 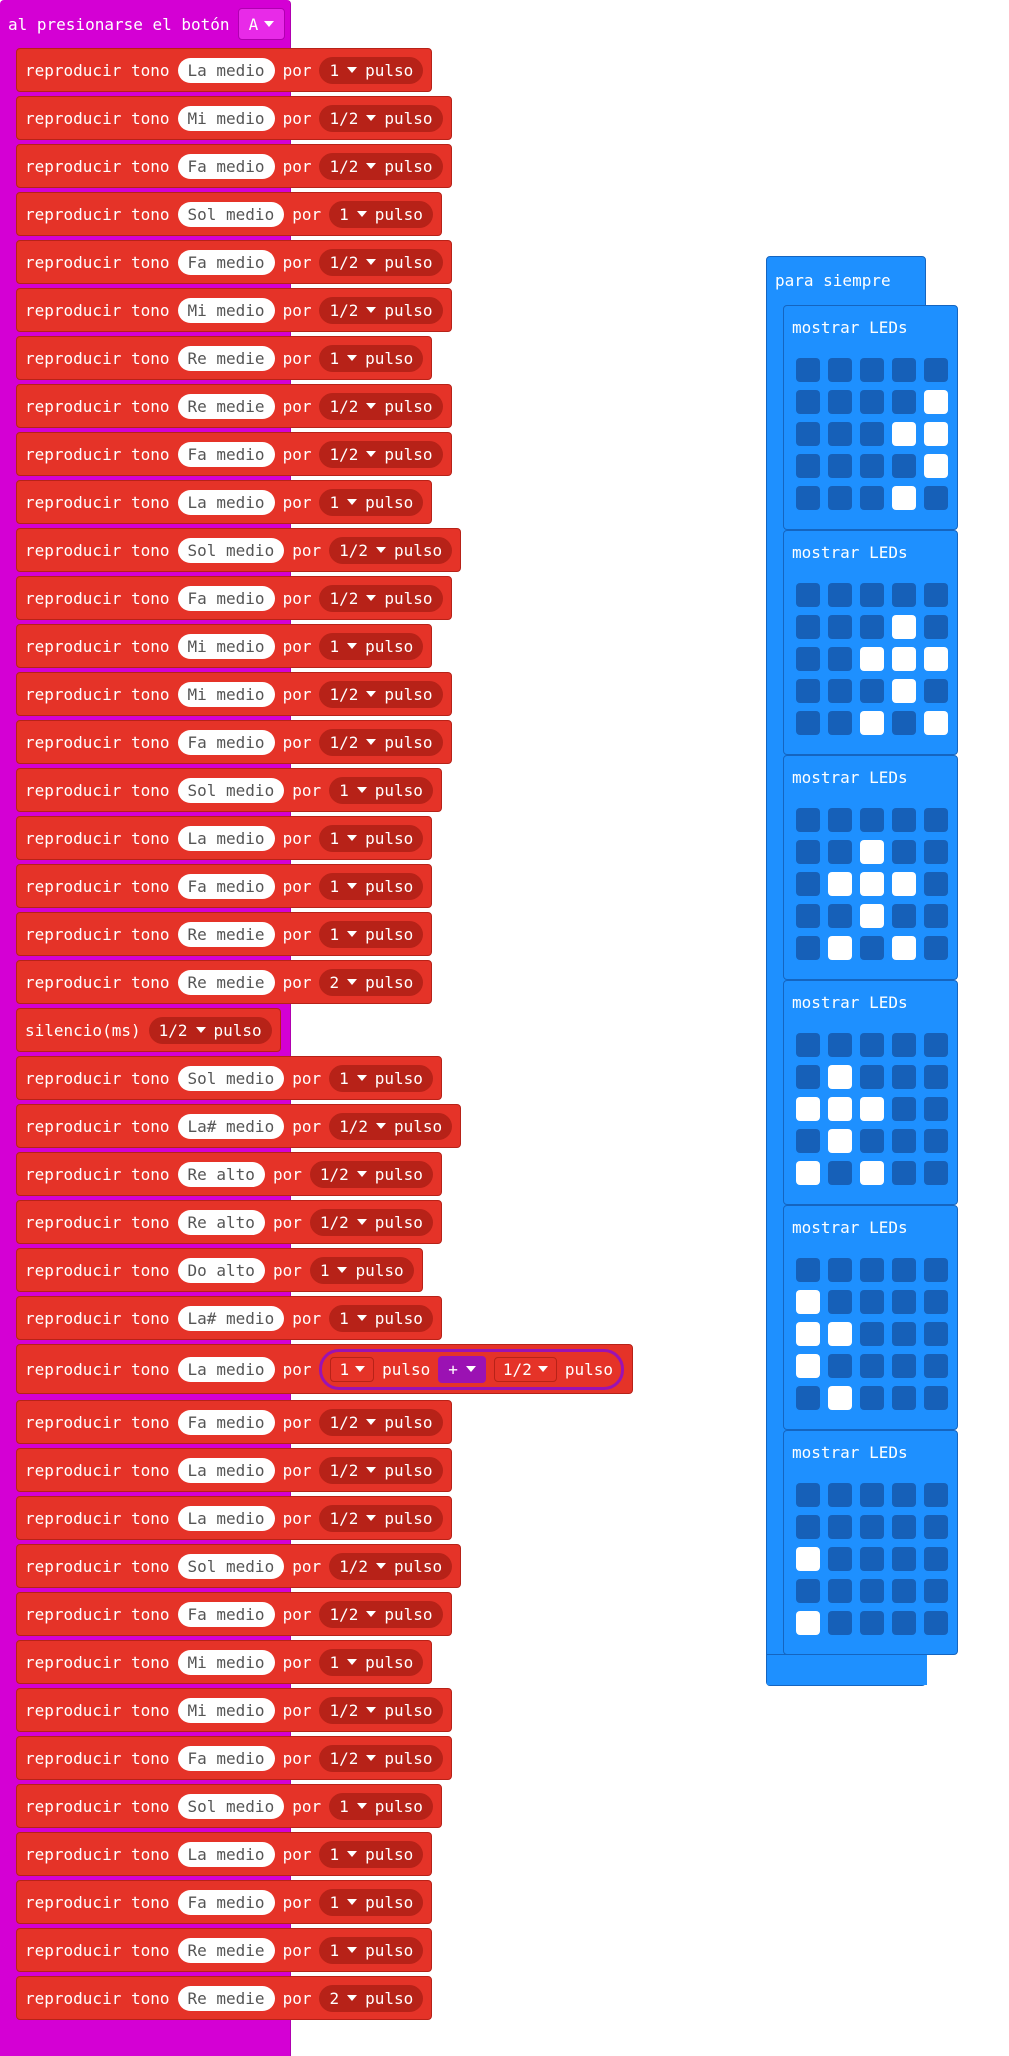 What do you see at coordinates (224, 502) in the screenshot?
I see `play-tone-block: reproducir tono La medio por 1 pulso` at bounding box center [224, 502].